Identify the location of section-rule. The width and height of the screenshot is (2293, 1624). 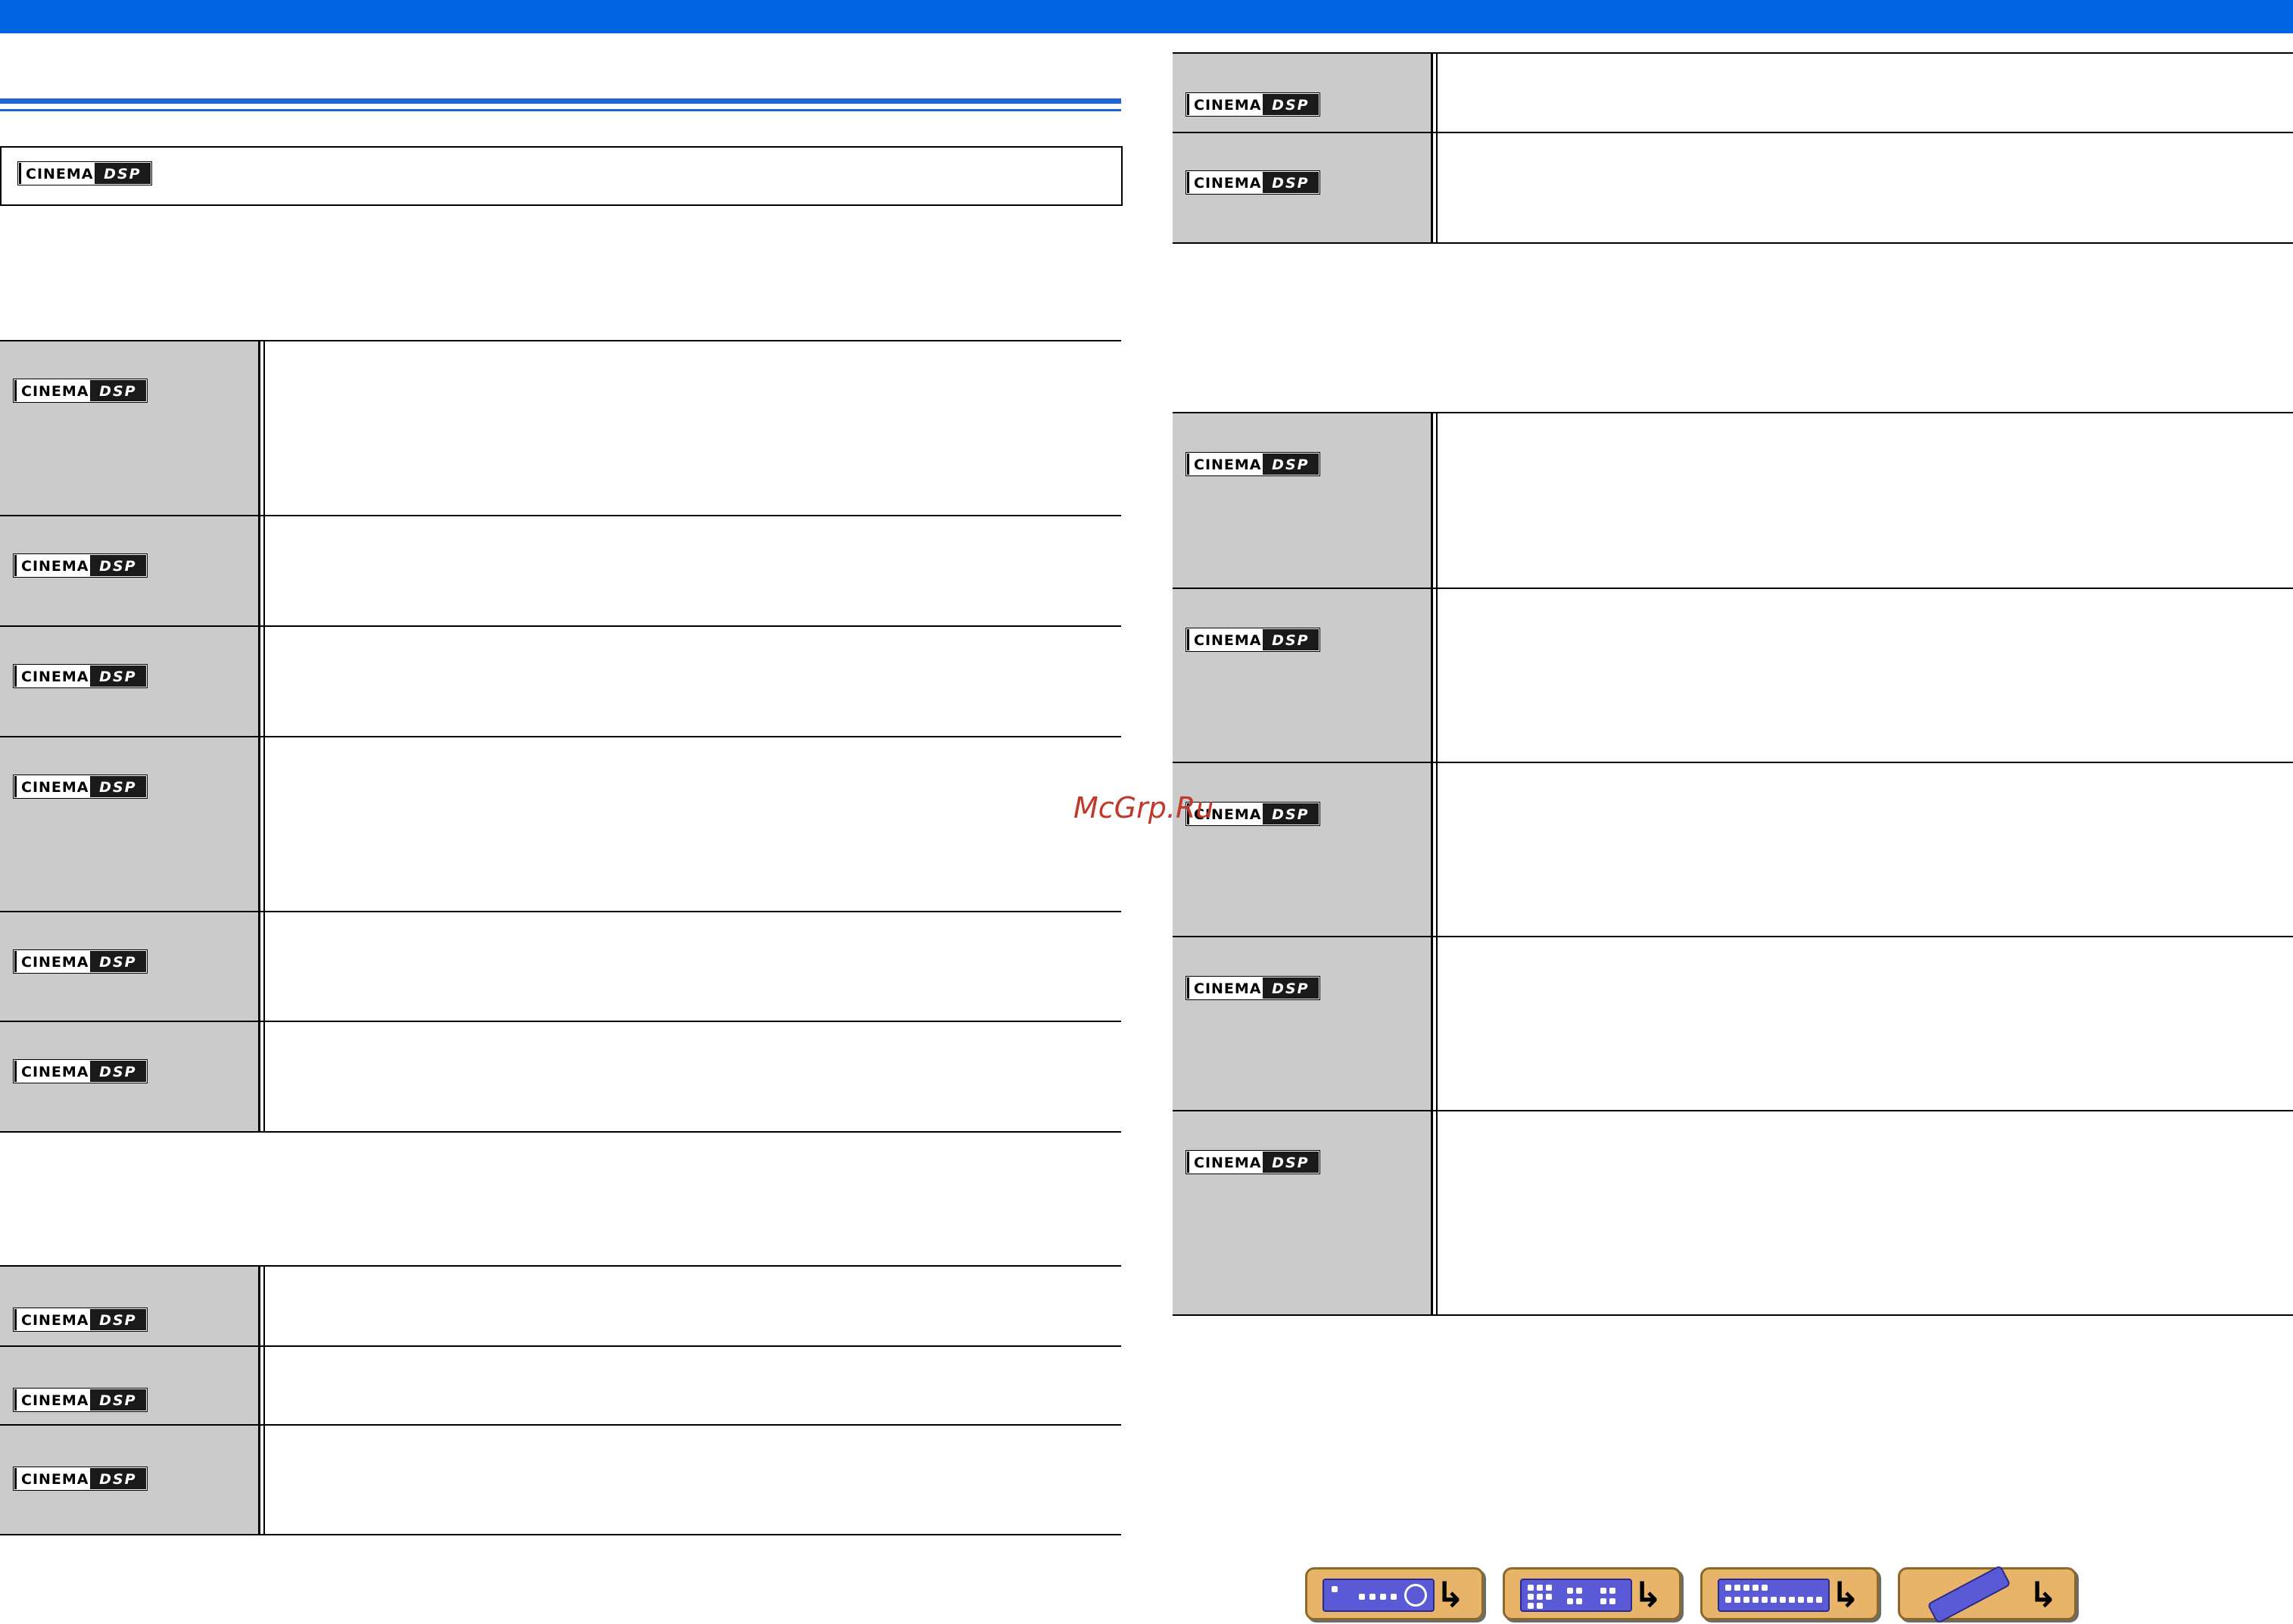
(560, 101).